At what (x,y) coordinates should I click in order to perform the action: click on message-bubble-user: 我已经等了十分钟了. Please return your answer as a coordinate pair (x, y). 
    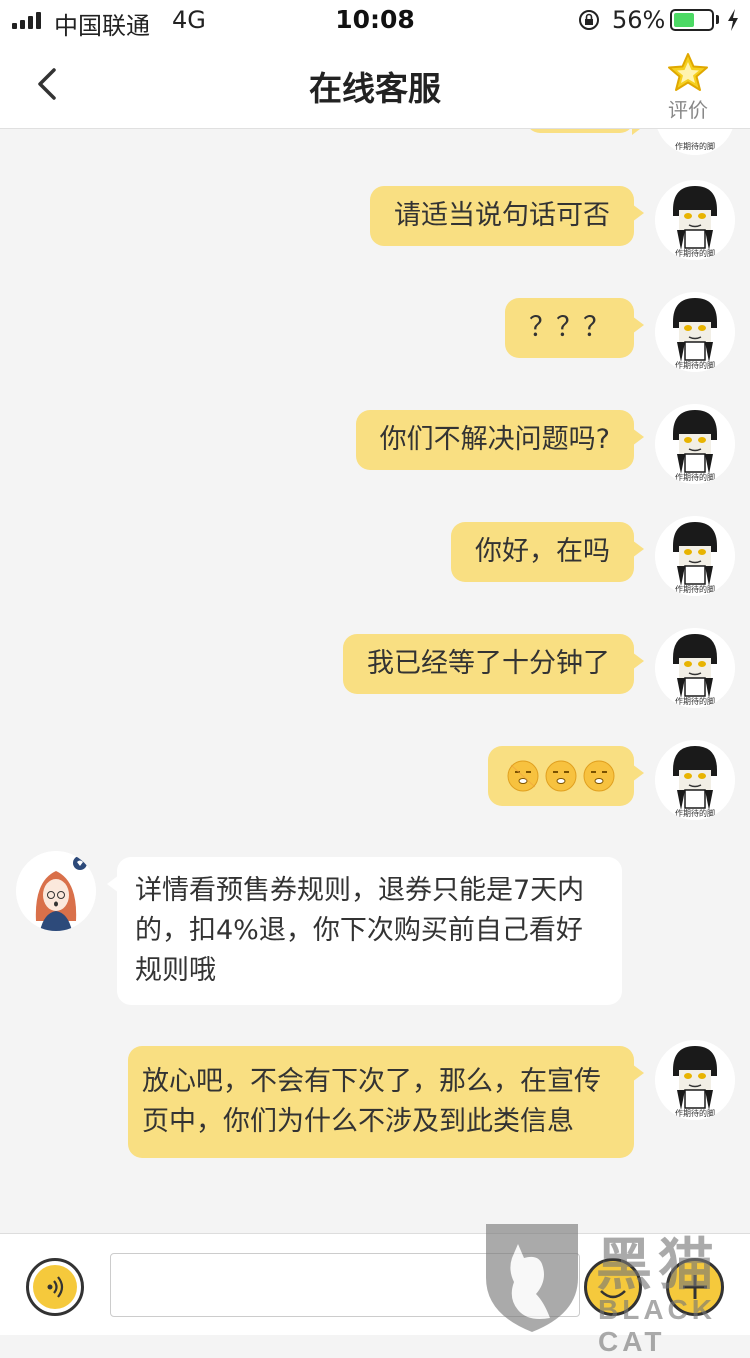
    Looking at the image, I should click on (493, 664).